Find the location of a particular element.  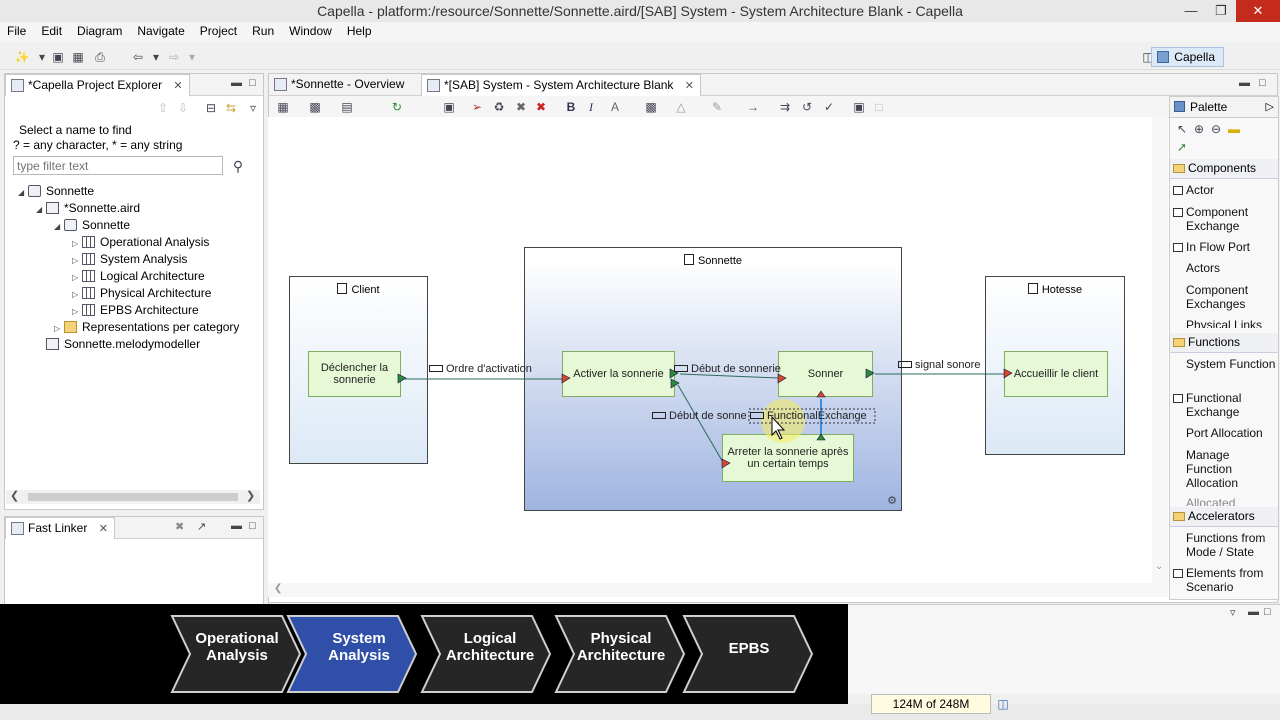

palette-item-elements-from-scenario: Elements from Scenario is located at coordinates (1225, 580).